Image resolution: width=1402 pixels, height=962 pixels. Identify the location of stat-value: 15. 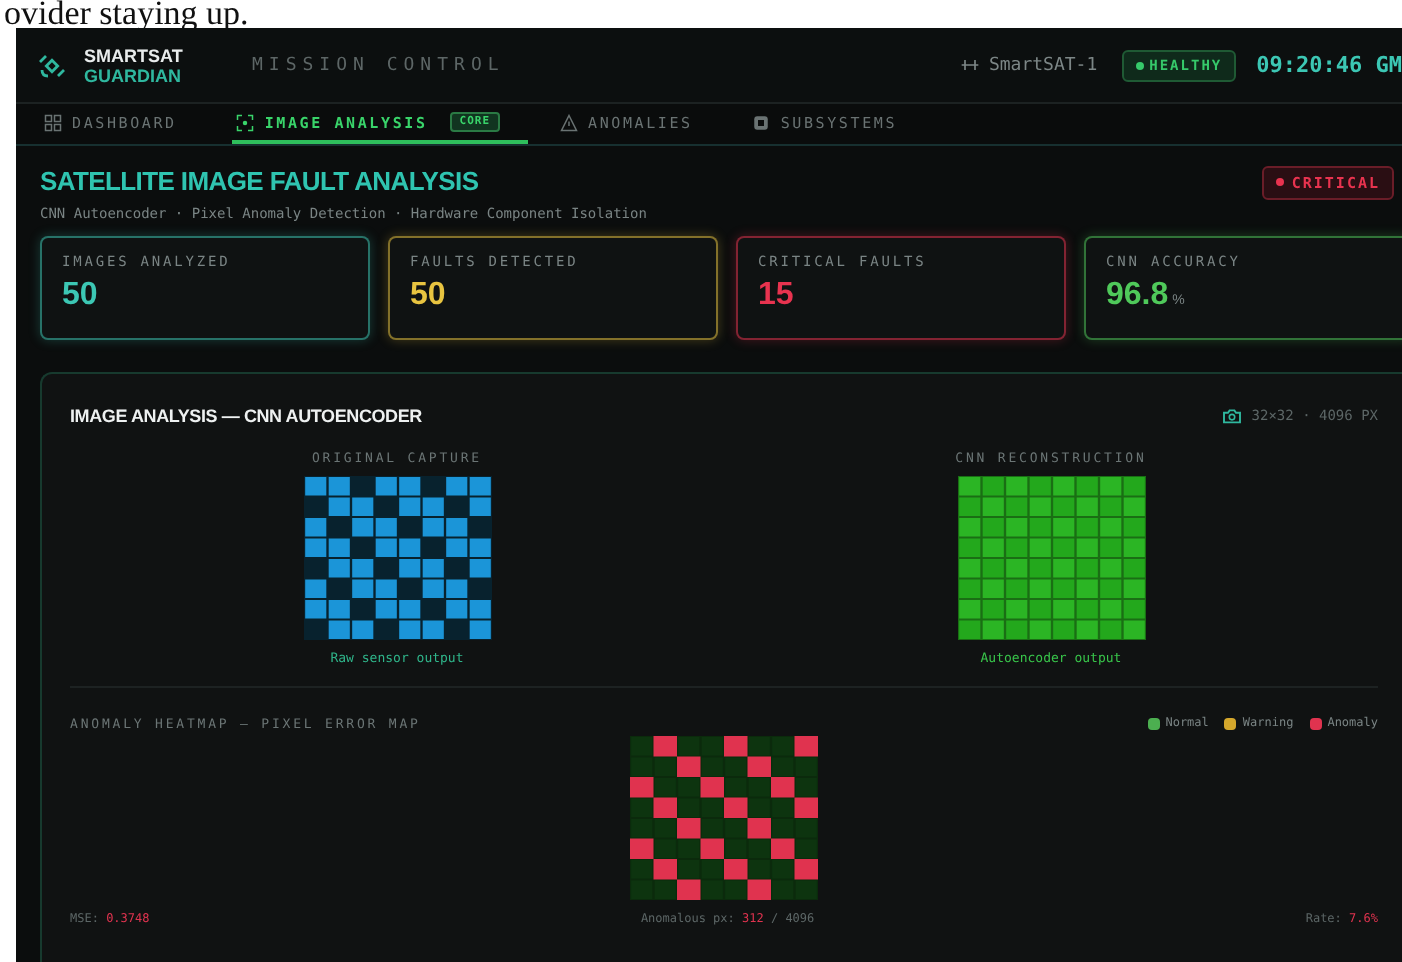
(776, 295).